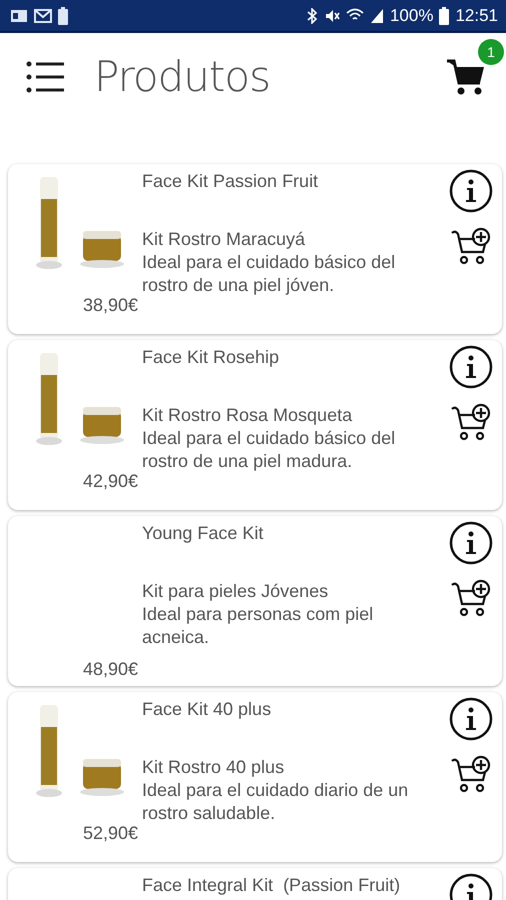  Describe the element at coordinates (258, 626) in the screenshot. I see `product-description: Ideal para personas com piel acneica.` at that location.